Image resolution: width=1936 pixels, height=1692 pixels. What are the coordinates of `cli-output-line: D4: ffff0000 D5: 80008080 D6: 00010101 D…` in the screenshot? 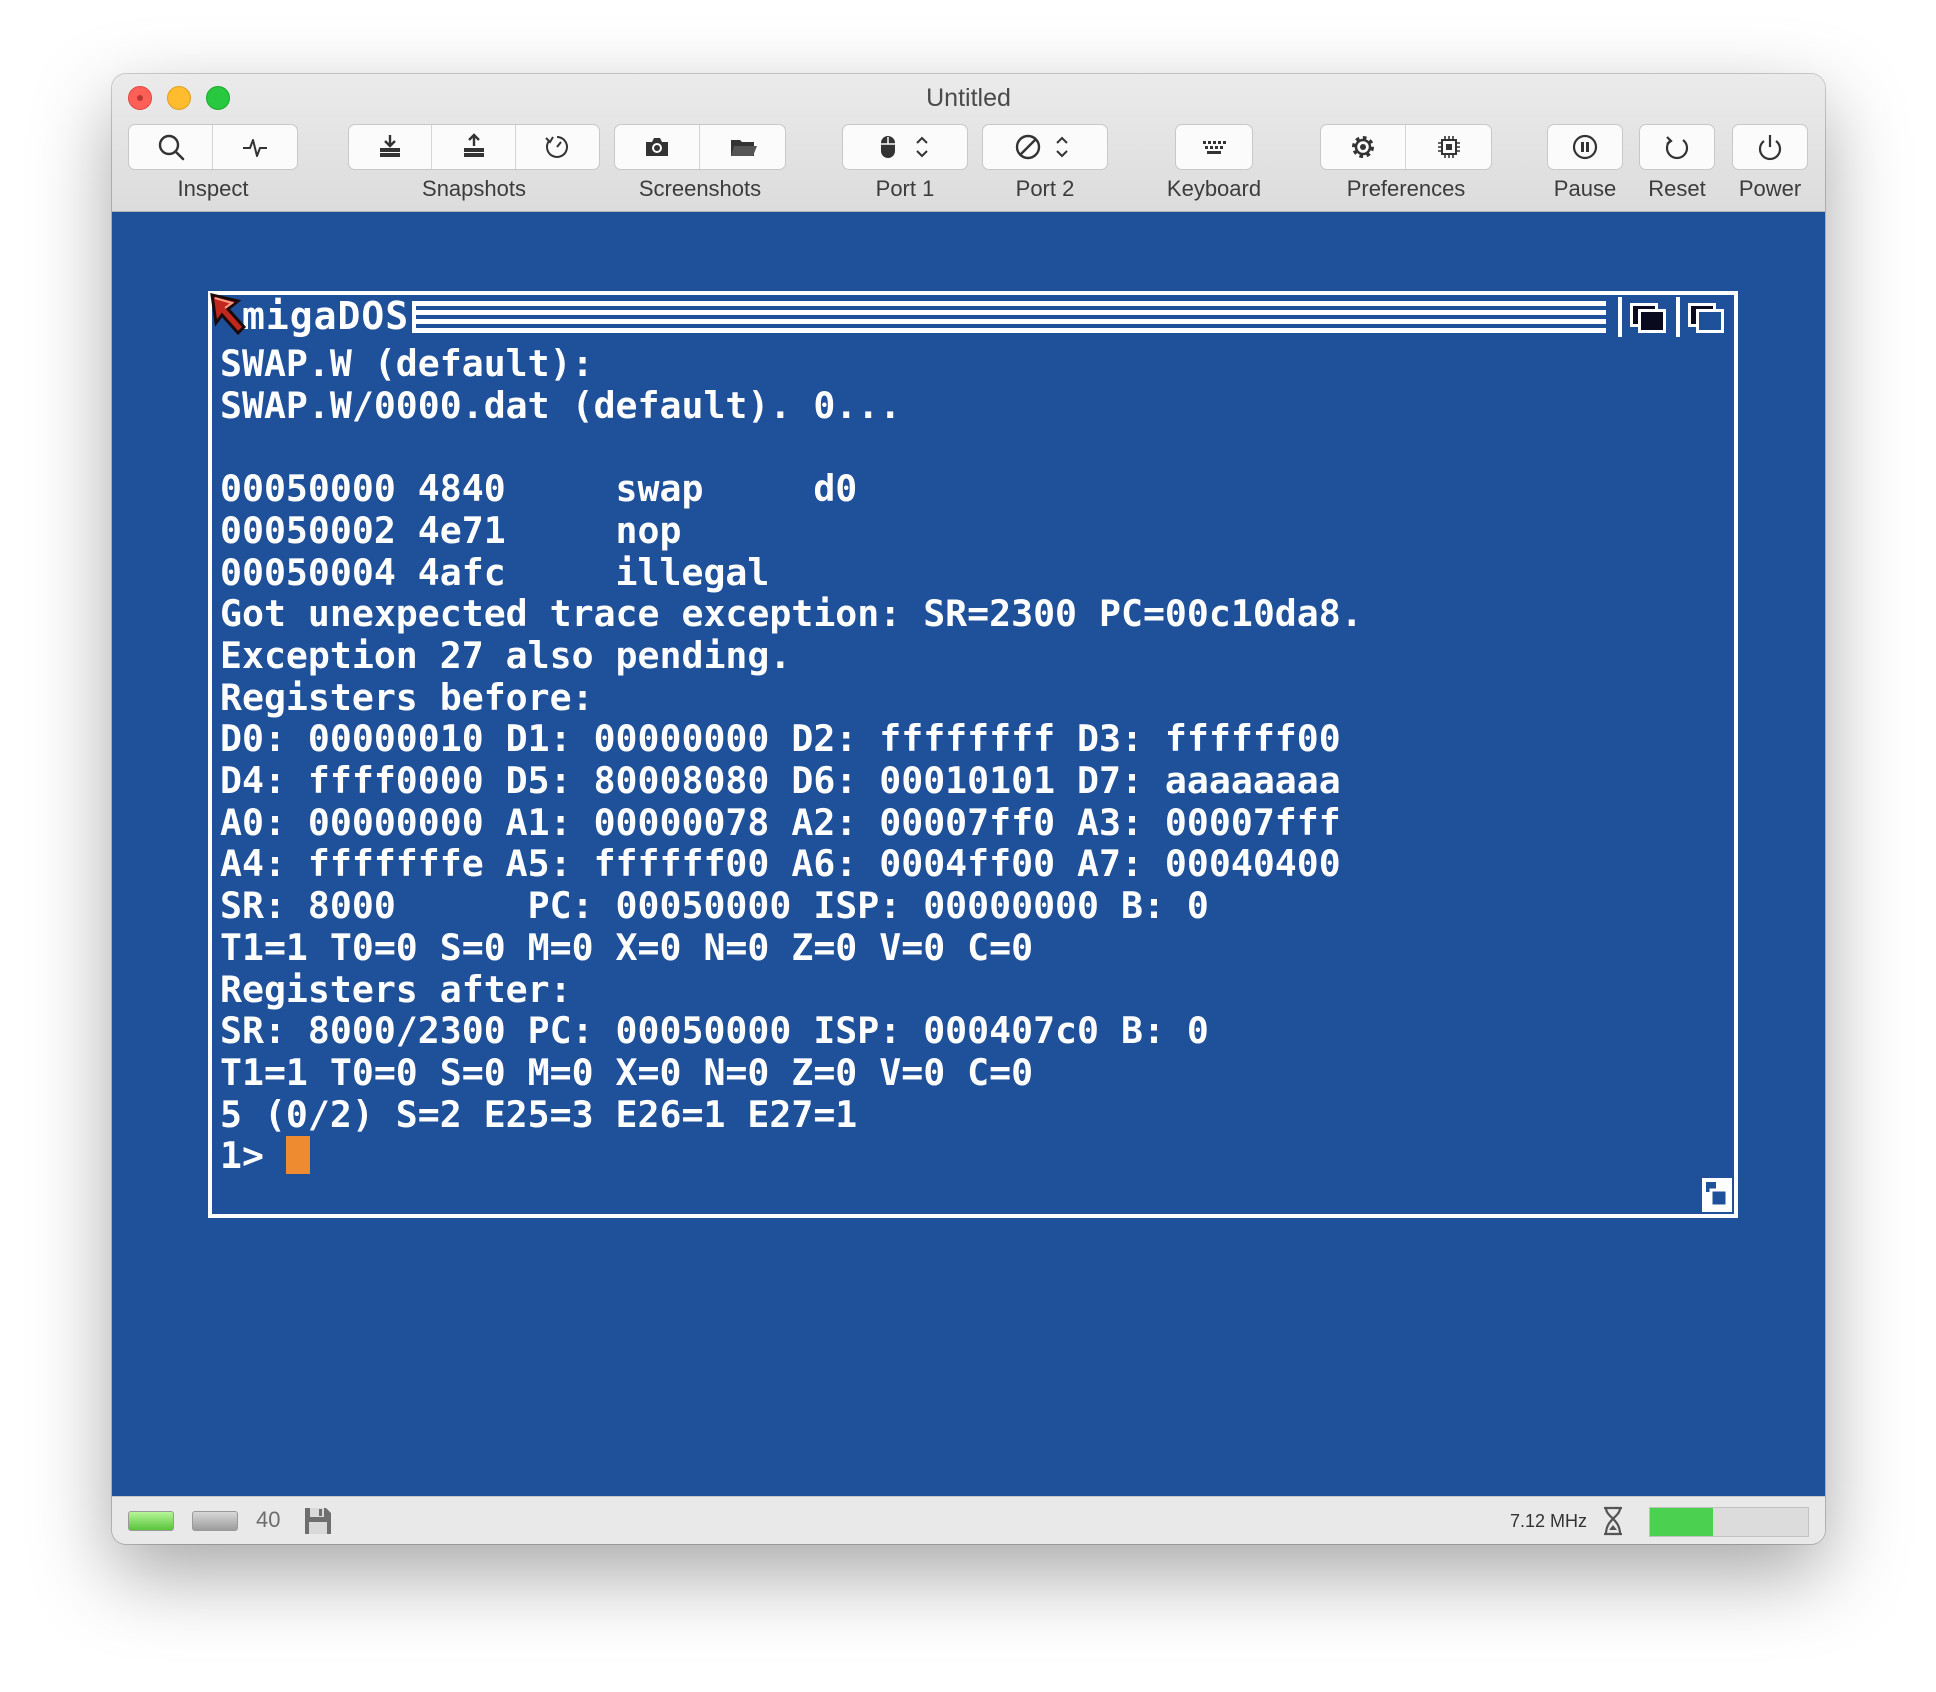 It's located at (780, 781).